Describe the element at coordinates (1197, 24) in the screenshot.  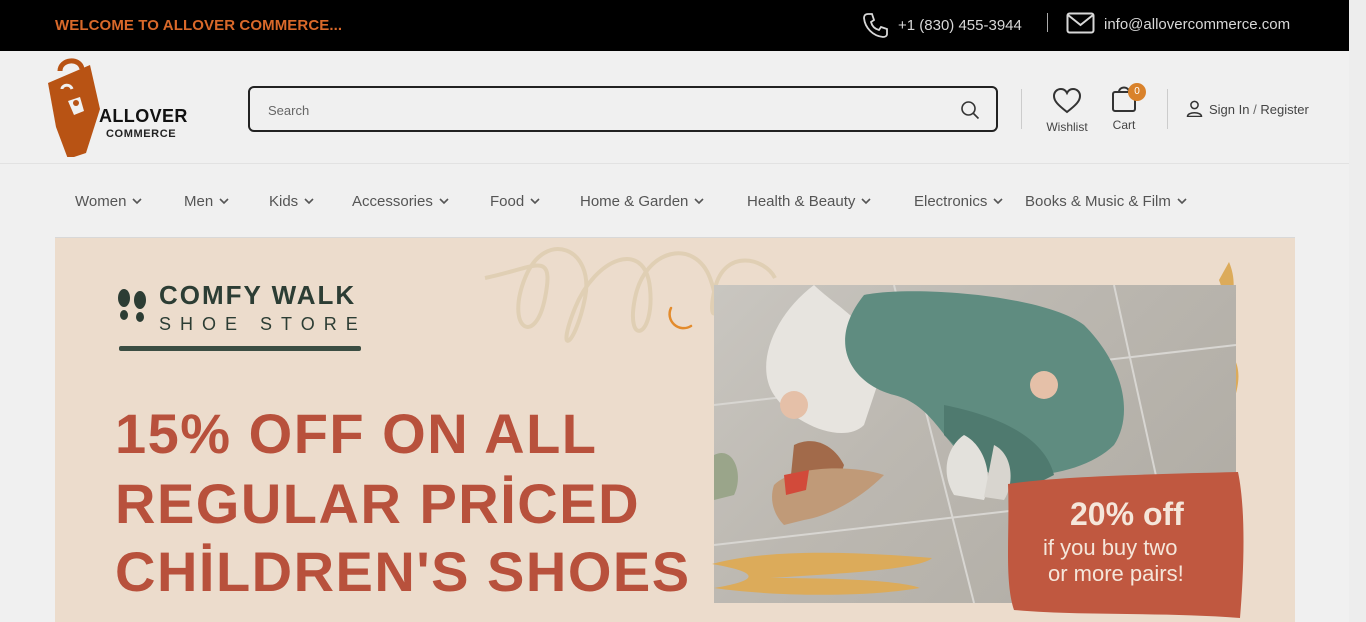
I see `email-link: info@allovercommerce.com` at that location.